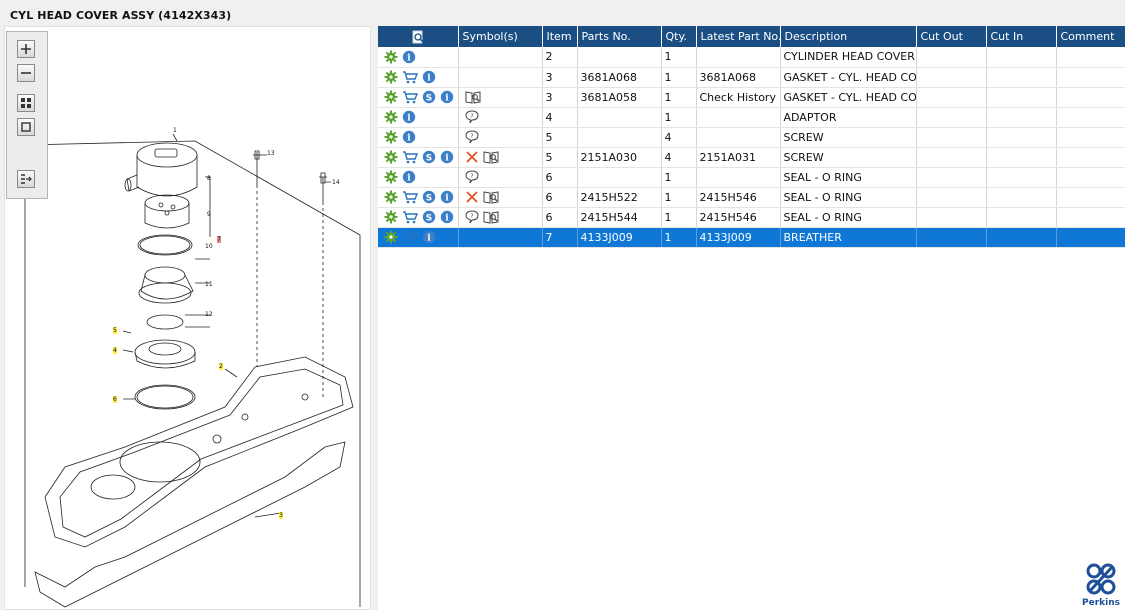  I want to click on search-doc-icon, so click(418, 37).